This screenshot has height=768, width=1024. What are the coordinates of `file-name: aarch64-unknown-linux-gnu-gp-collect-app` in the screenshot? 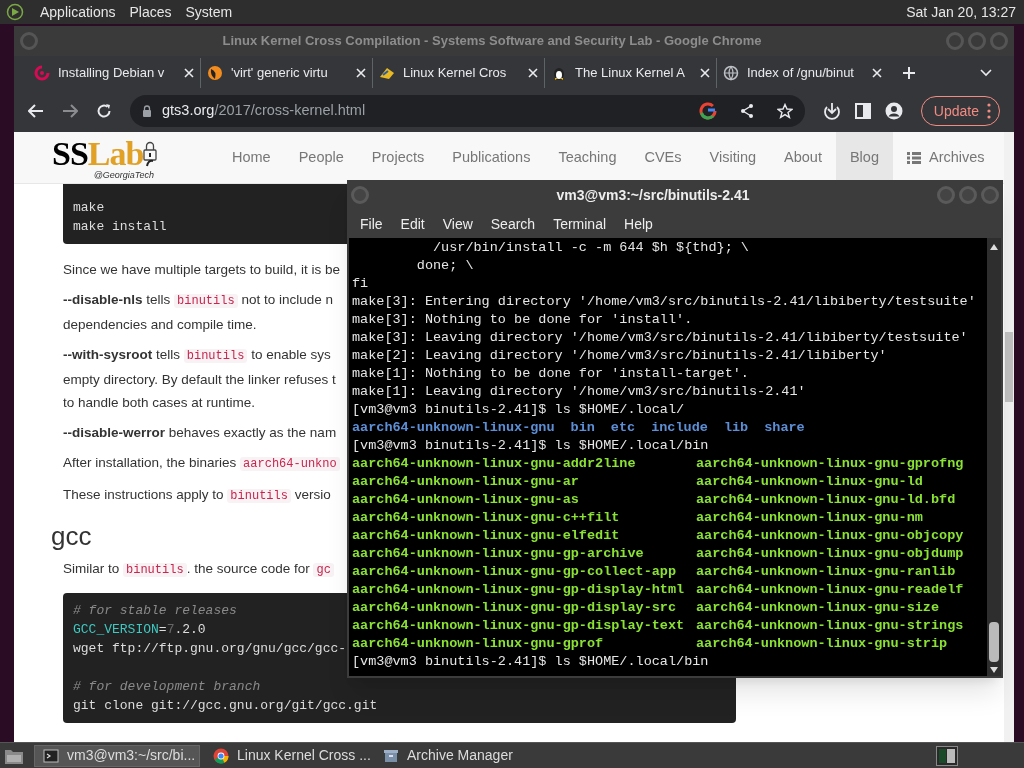 It's located at (514, 572).